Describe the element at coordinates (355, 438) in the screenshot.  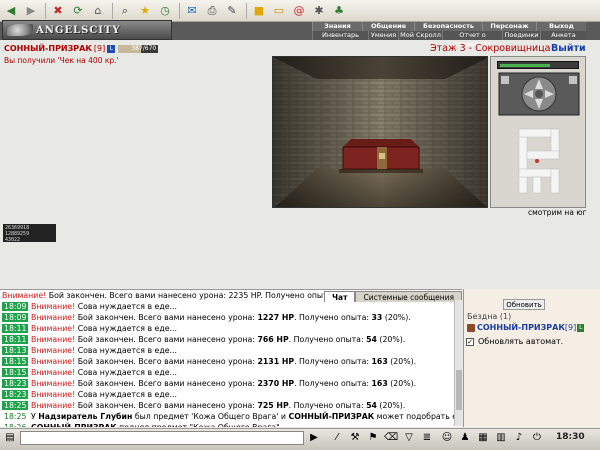
I see `hammer-icon: ⚒` at that location.